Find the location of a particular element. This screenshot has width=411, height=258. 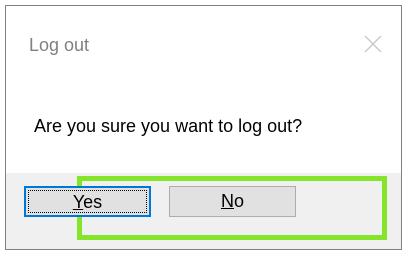

no-button-label: No is located at coordinates (232, 201).